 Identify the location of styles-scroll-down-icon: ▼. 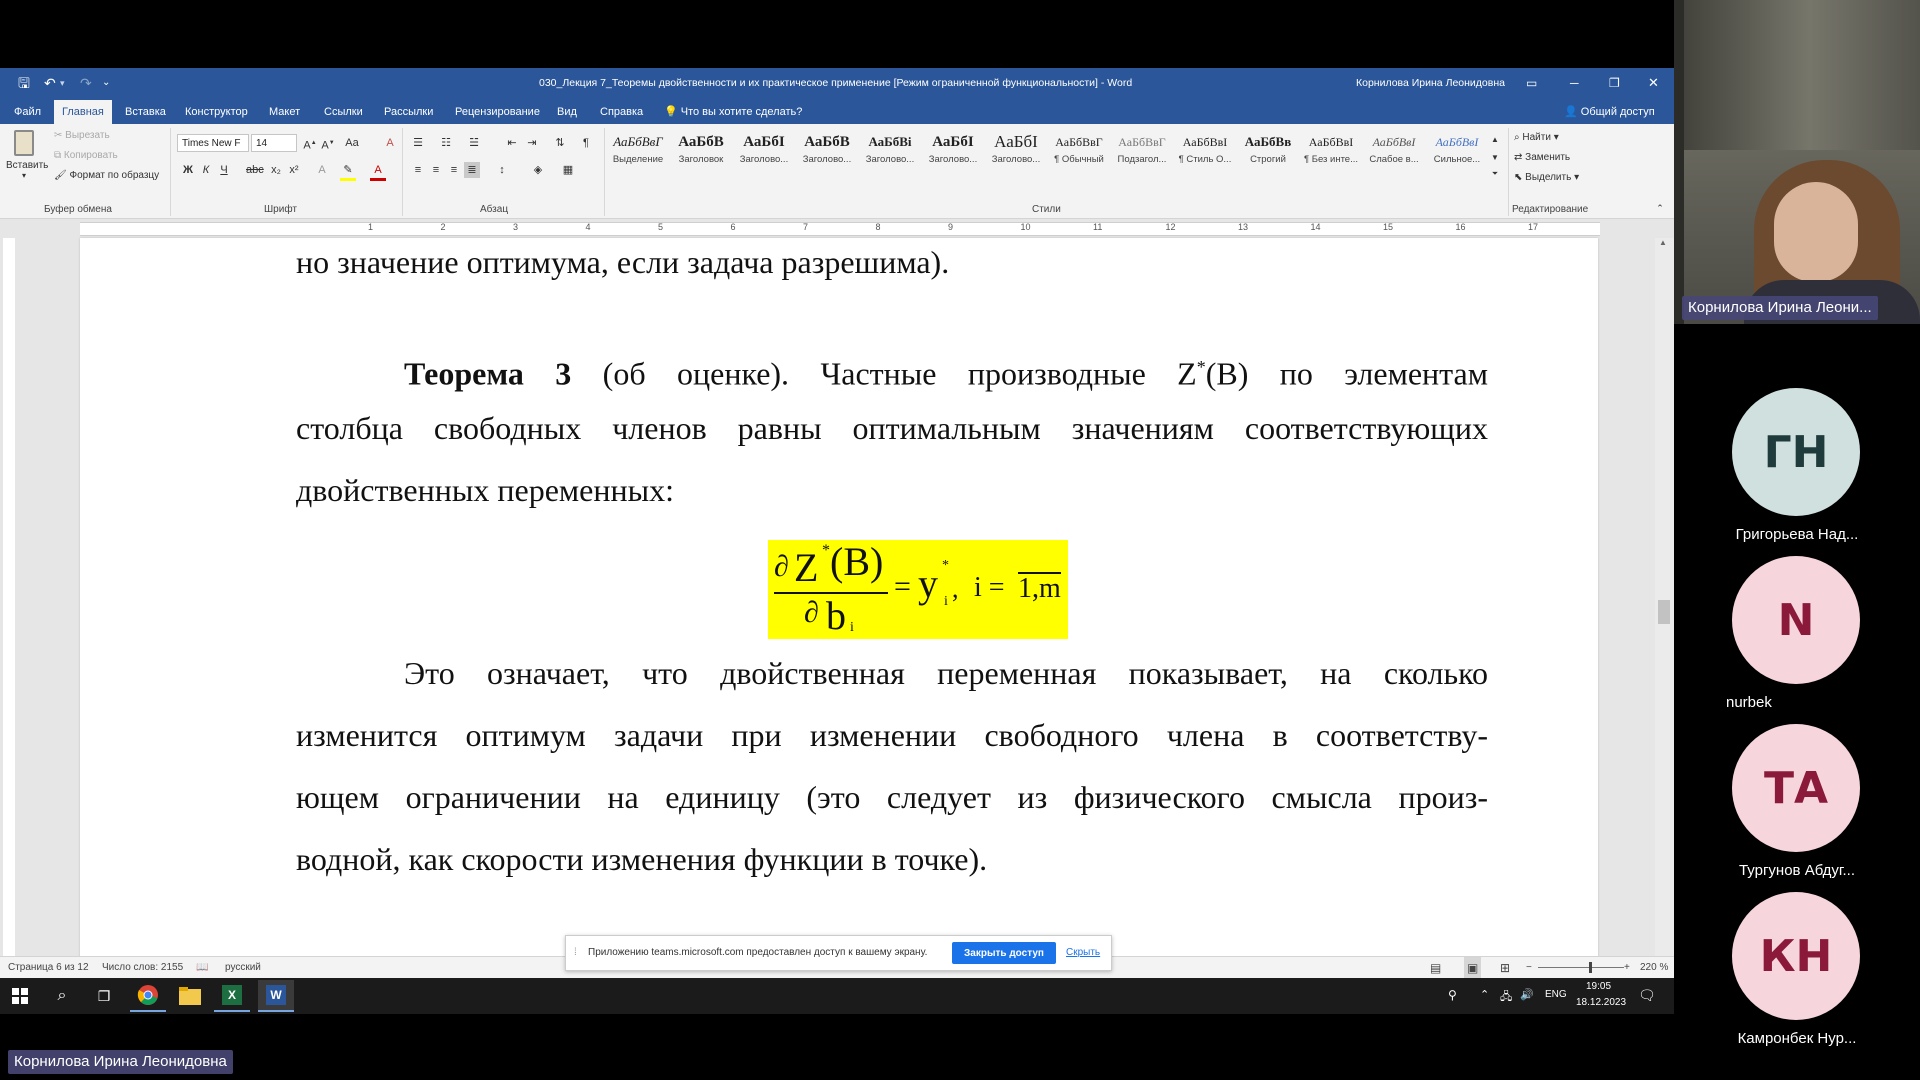
(1495, 158).